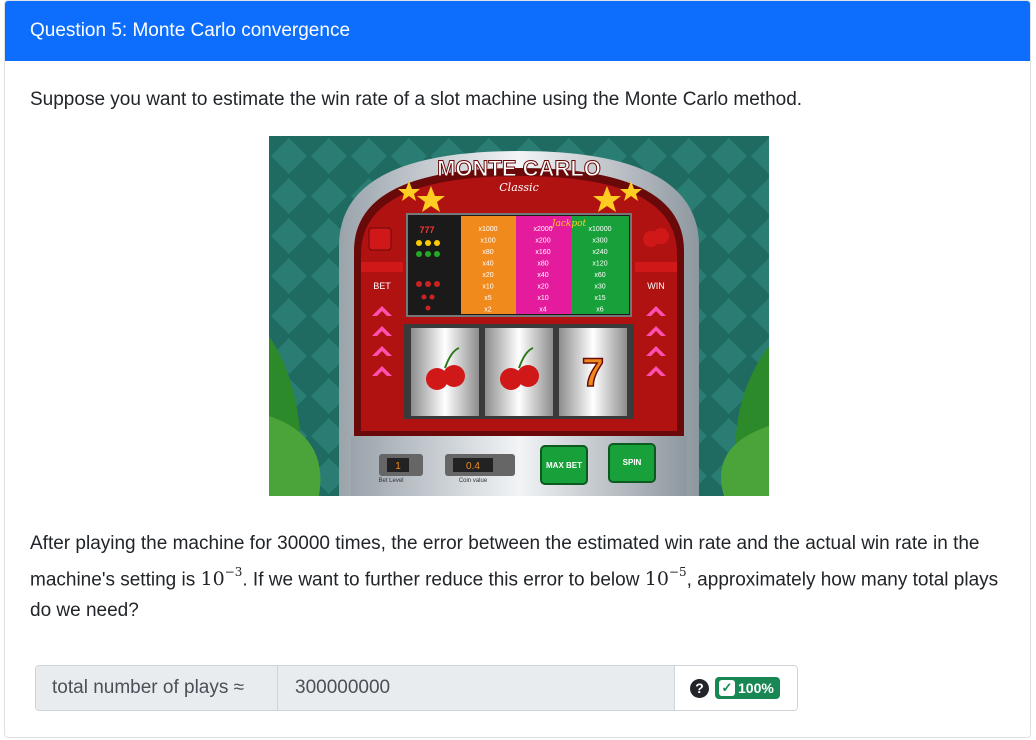  What do you see at coordinates (476, 688) in the screenshot?
I see `answer-input` at bounding box center [476, 688].